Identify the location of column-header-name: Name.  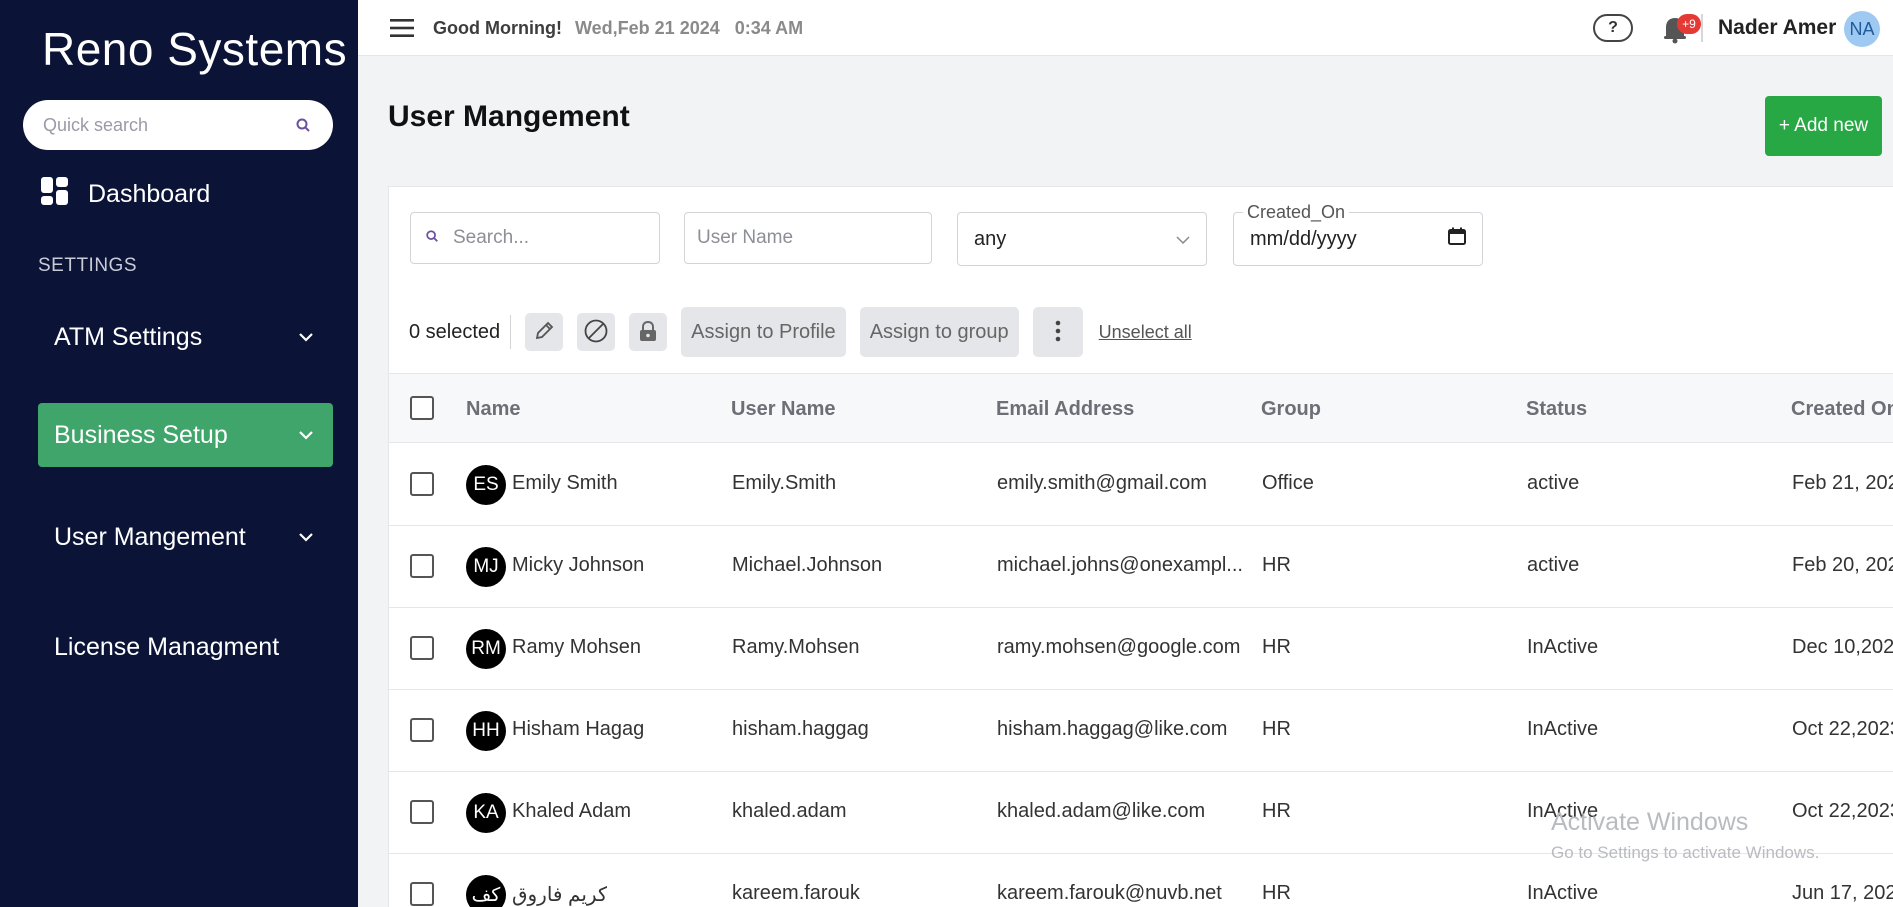
(493, 409).